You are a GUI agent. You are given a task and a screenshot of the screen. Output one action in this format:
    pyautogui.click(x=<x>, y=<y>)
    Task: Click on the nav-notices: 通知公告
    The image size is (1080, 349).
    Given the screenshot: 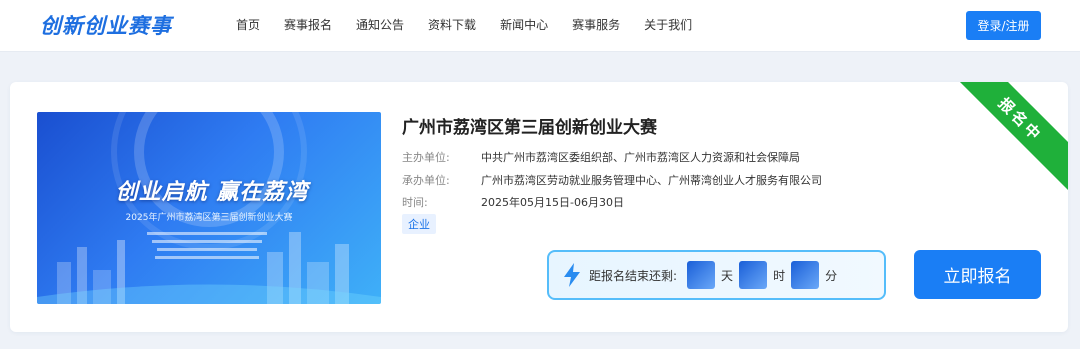 What is the action you would take?
    pyautogui.click(x=380, y=24)
    